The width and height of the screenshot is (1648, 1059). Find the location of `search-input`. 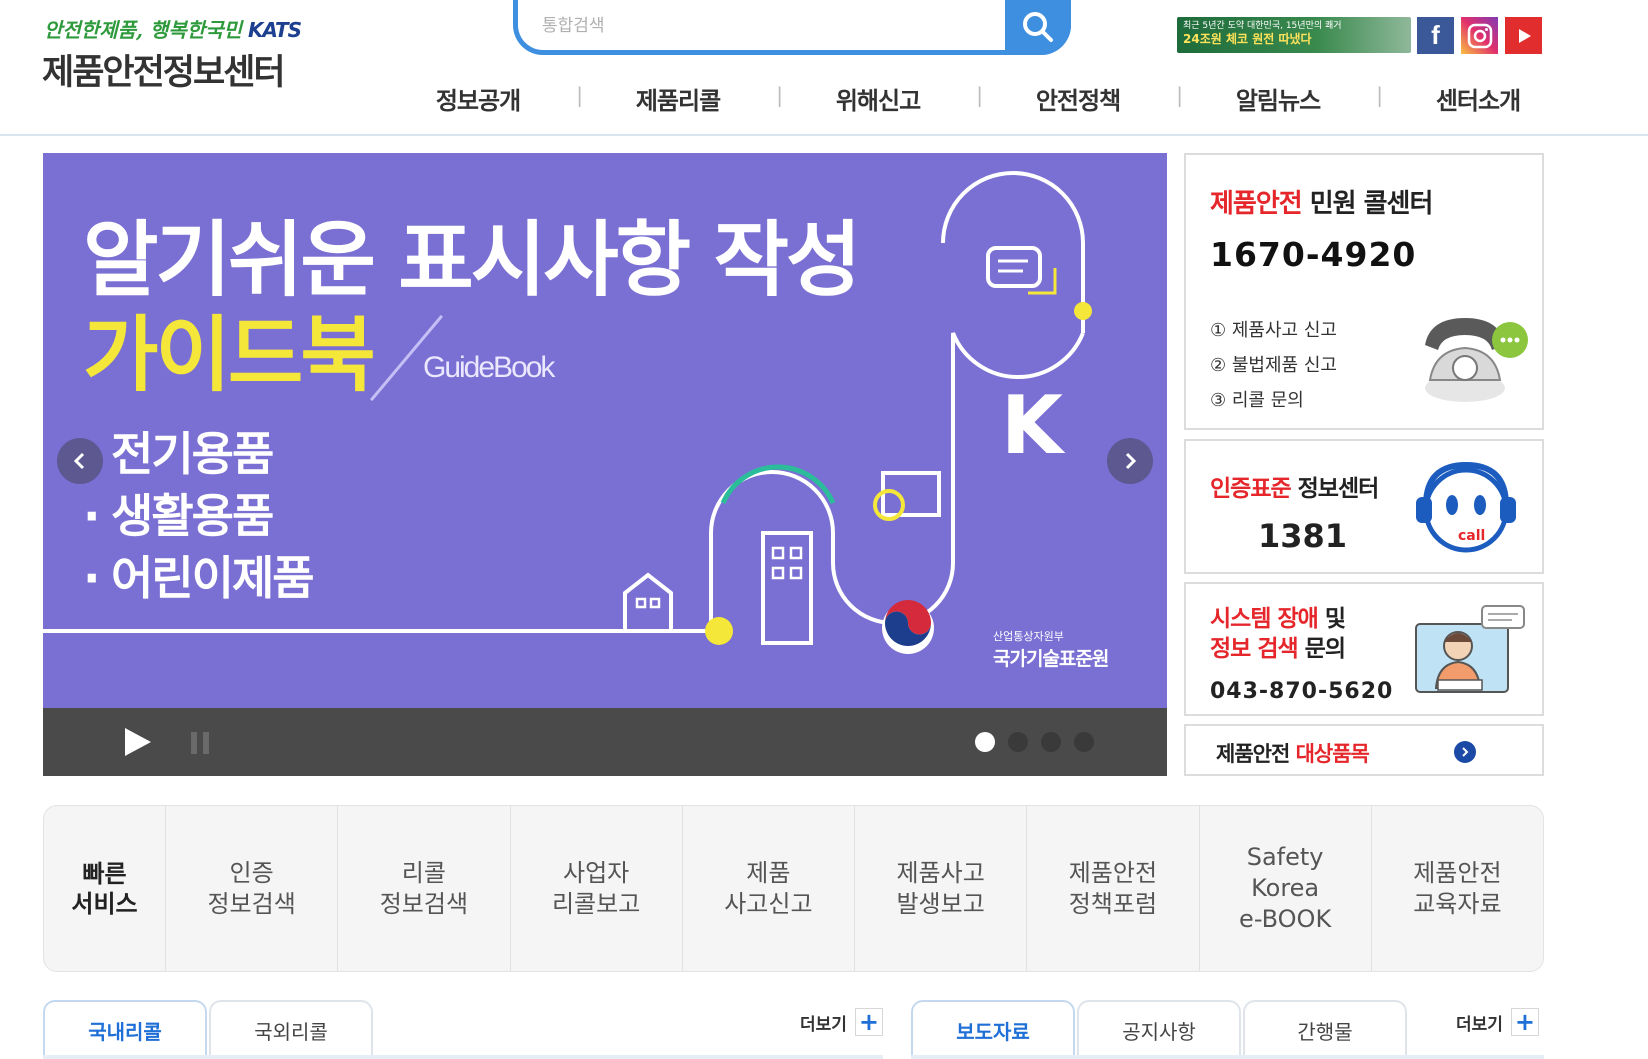

search-input is located at coordinates (762, 26).